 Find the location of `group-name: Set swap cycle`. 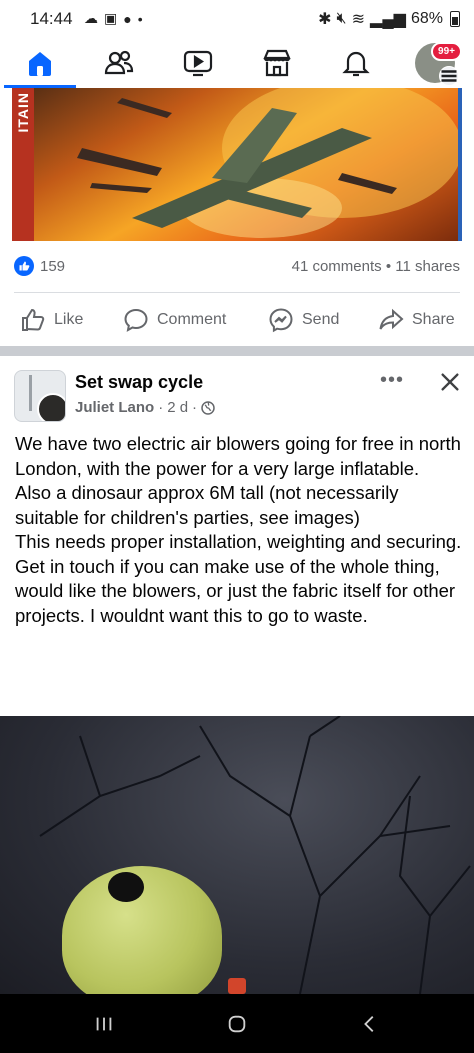

group-name: Set swap cycle is located at coordinates (139, 382).